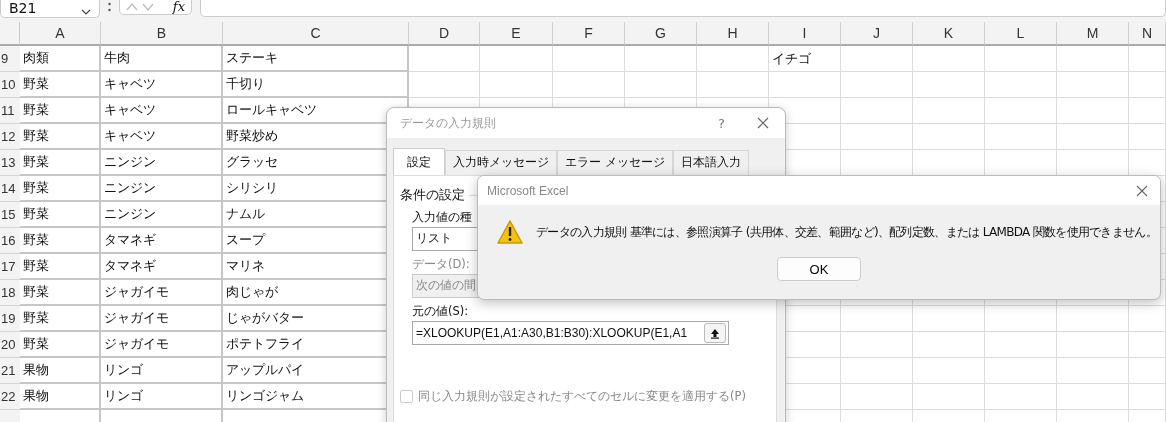 Image resolution: width=1166 pixels, height=422 pixels. Describe the element at coordinates (1021, 34) in the screenshot. I see `column-header: L` at that location.